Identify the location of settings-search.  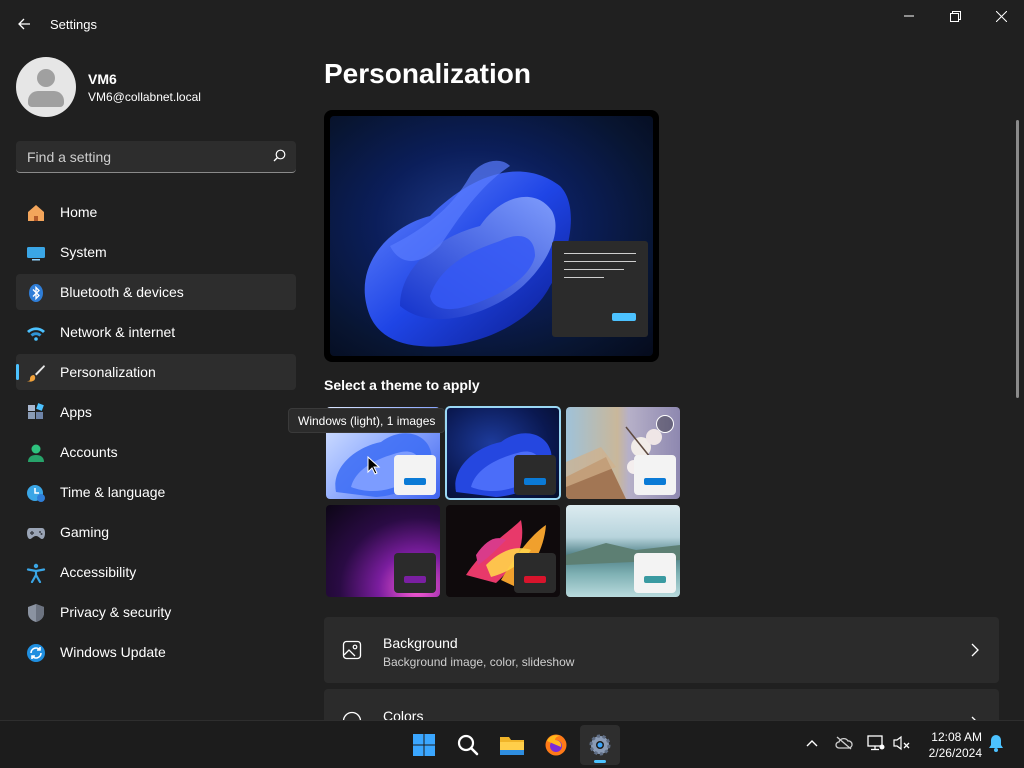
(156, 157).